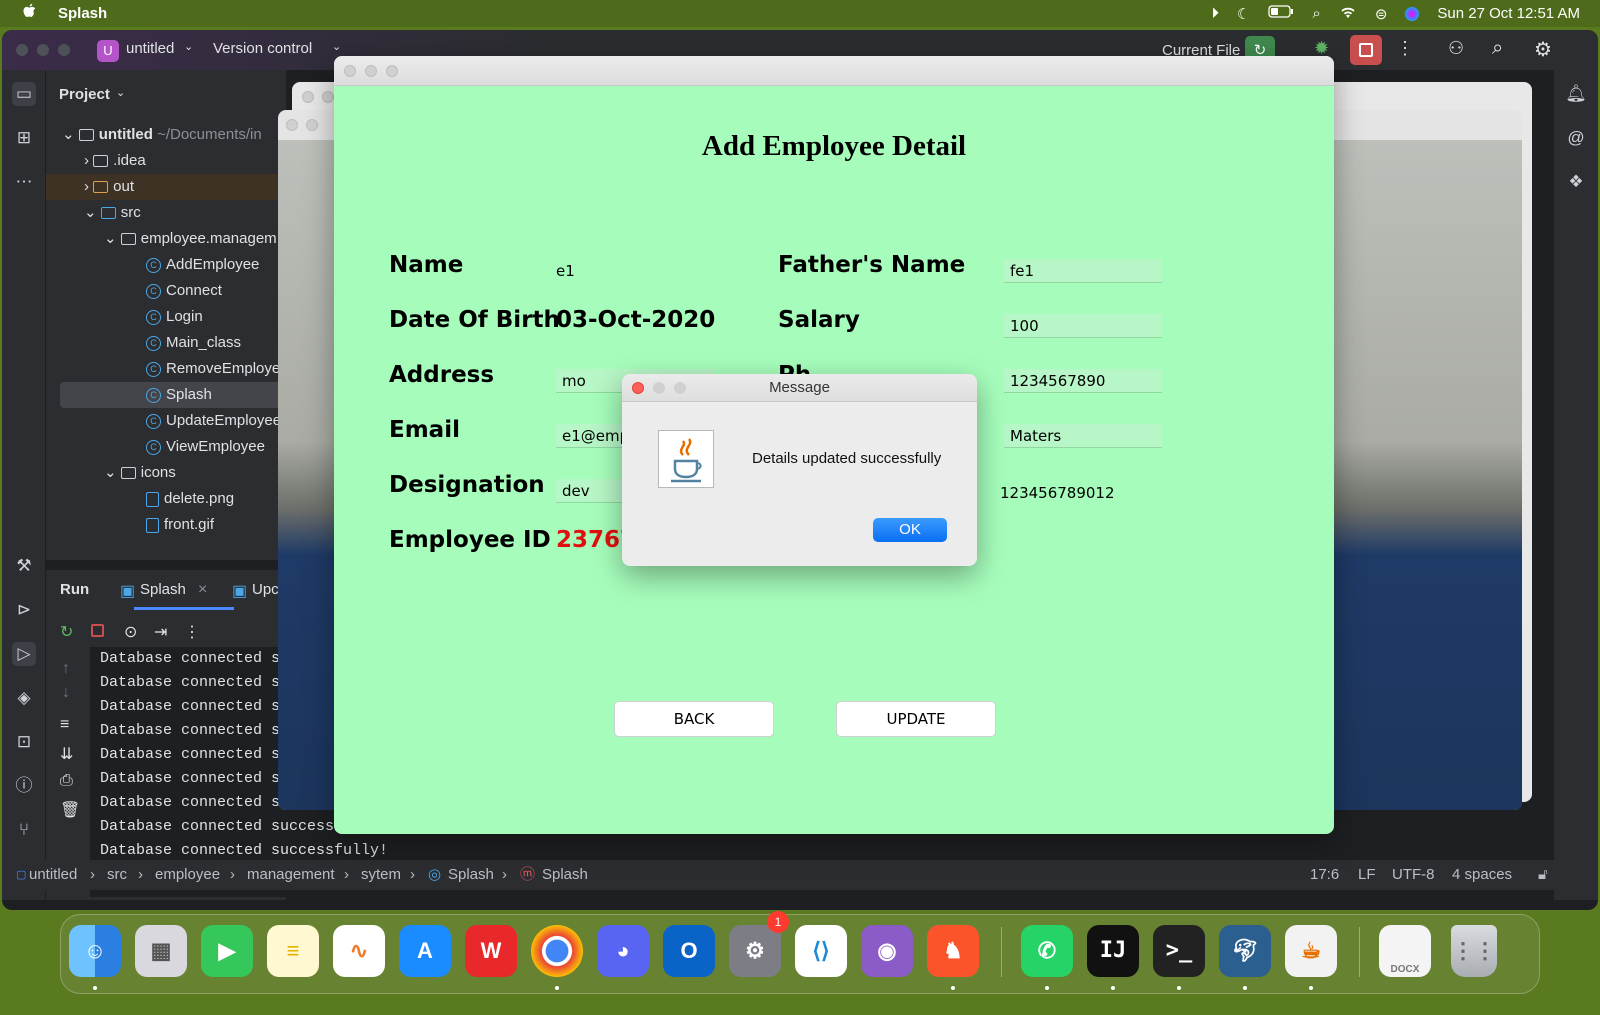  I want to click on tree-item-login: C Login, so click(174, 317).